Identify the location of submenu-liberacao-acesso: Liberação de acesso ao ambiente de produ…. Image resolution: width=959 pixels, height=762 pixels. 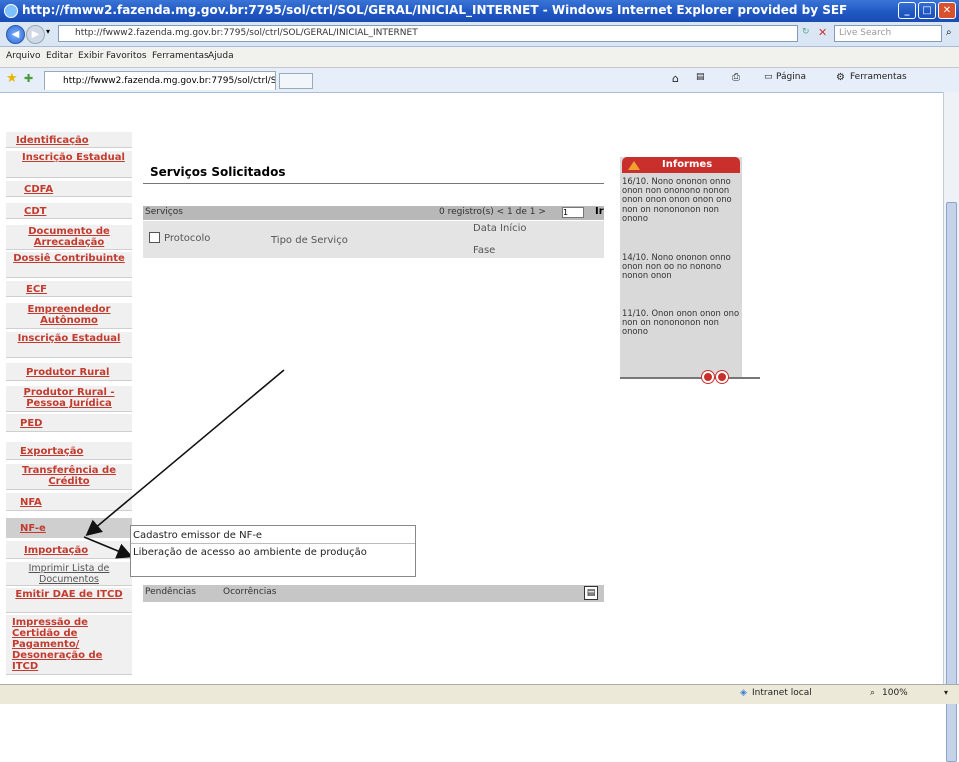
(272, 552).